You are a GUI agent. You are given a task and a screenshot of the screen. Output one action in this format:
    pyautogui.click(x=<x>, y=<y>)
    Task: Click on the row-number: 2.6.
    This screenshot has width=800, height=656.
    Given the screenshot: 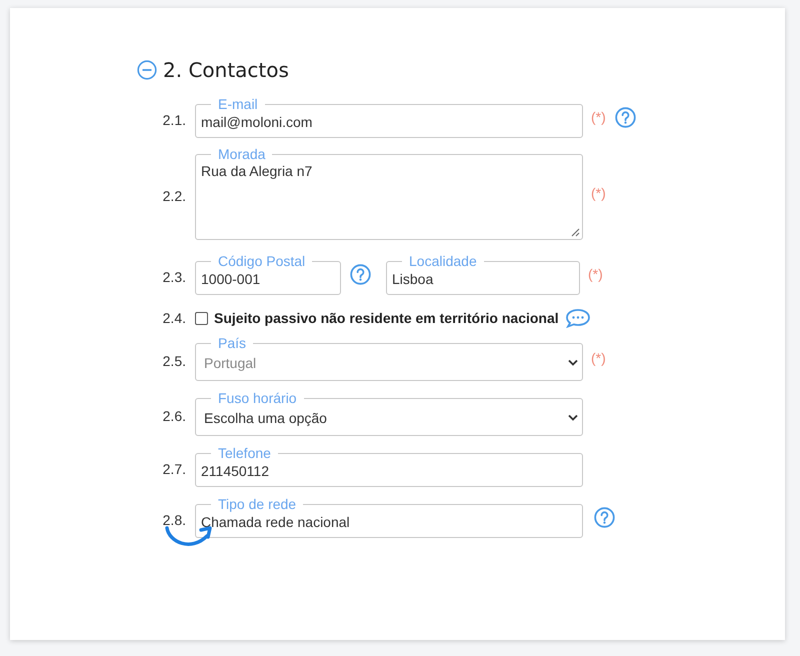 What is the action you would take?
    pyautogui.click(x=174, y=416)
    